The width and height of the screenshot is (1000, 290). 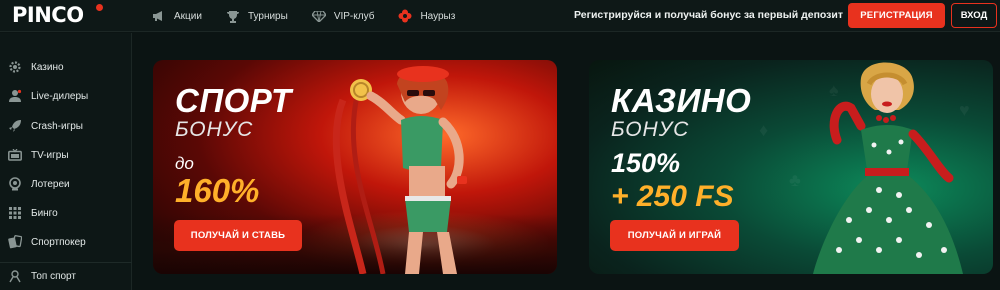 I want to click on nav-label: Турниры, so click(x=267, y=16).